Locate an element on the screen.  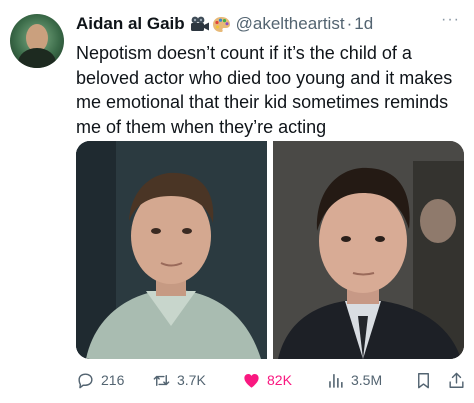
share-button is located at coordinates (456, 380).